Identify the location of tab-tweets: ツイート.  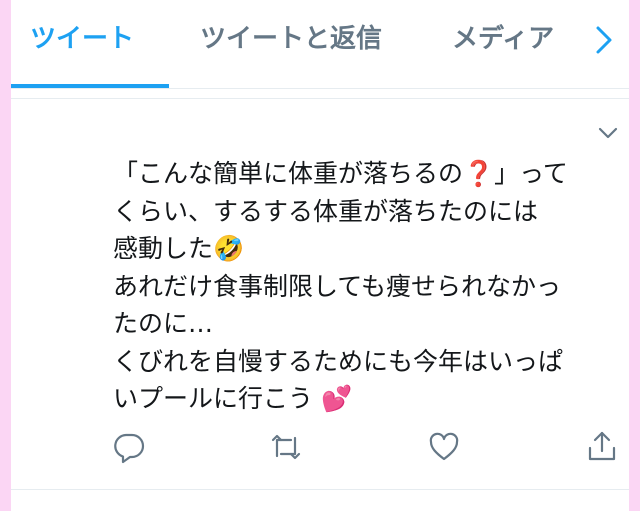
(82, 44).